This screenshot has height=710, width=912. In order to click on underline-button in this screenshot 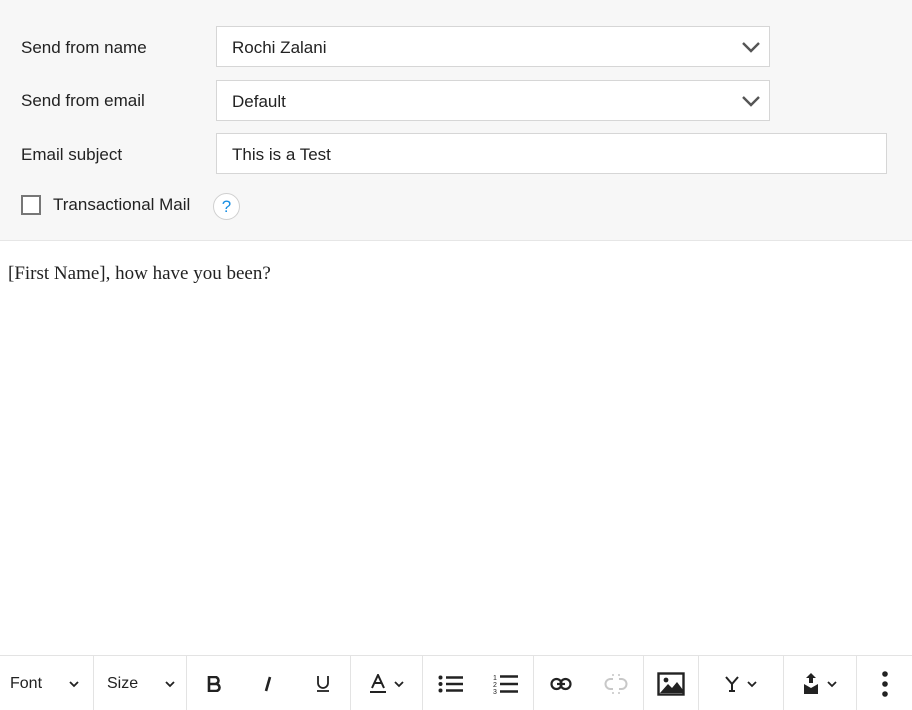, I will do `click(322, 683)`.